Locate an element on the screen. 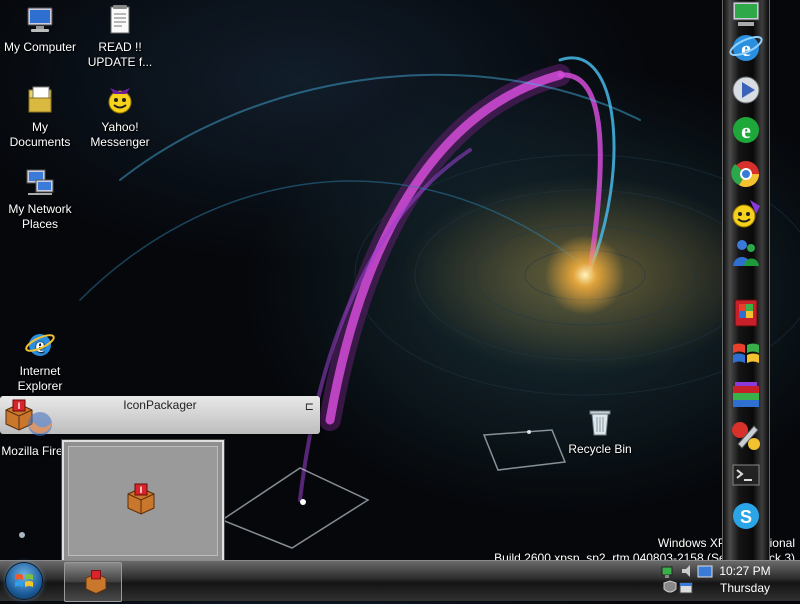 Image resolution: width=800 pixels, height=604 pixels. iconpackager-icon is located at coordinates (96, 582).